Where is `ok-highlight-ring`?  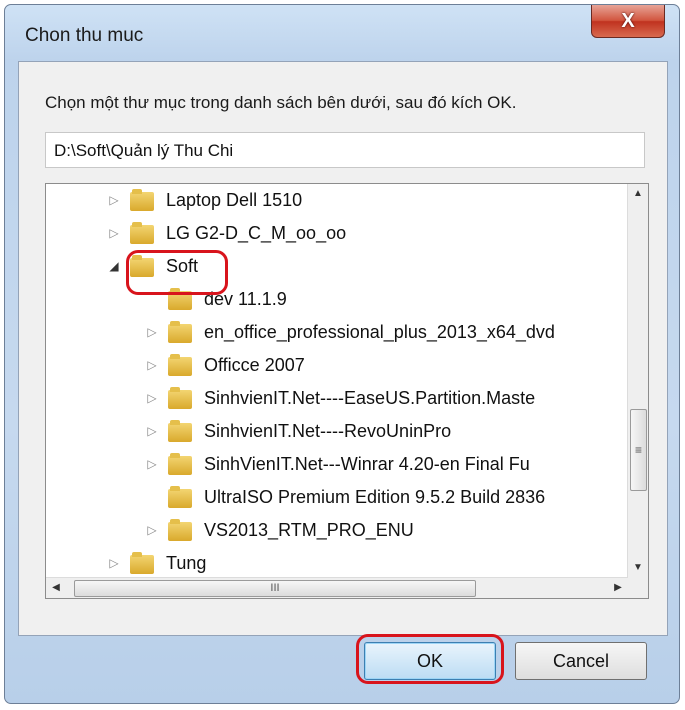
ok-highlight-ring is located at coordinates (430, 659).